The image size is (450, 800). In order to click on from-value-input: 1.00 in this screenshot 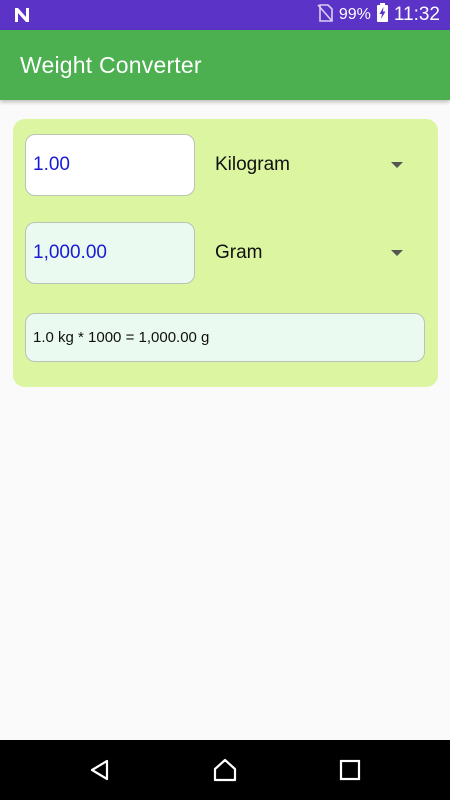, I will do `click(110, 165)`.